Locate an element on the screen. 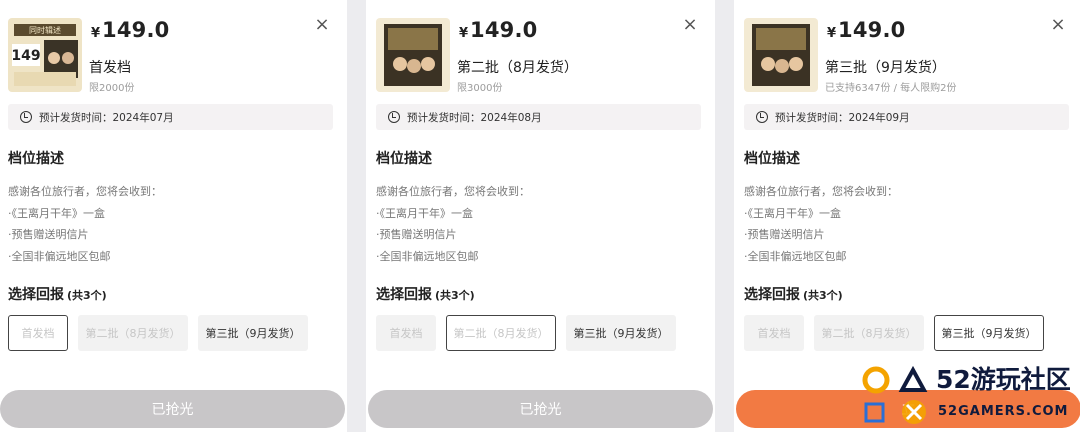 The height and width of the screenshot is (432, 1080). tier-limit: 限2000份 is located at coordinates (112, 88).